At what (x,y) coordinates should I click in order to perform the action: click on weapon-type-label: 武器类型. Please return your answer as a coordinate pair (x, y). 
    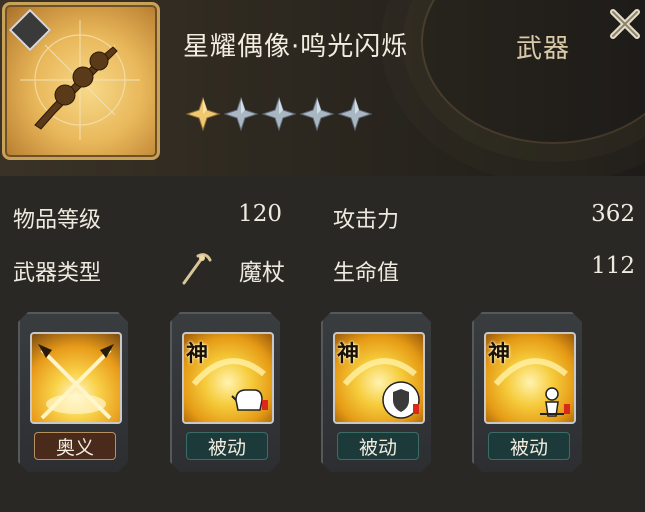
    Looking at the image, I should click on (57, 273).